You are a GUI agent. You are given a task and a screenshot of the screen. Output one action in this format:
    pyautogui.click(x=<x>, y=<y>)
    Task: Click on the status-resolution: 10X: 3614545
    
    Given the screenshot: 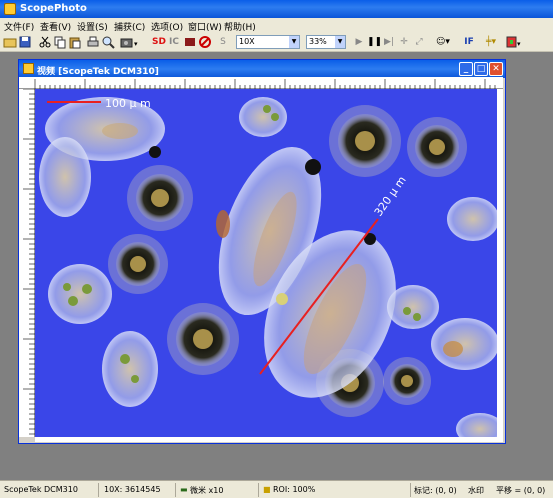 What is the action you would take?
    pyautogui.click(x=132, y=489)
    